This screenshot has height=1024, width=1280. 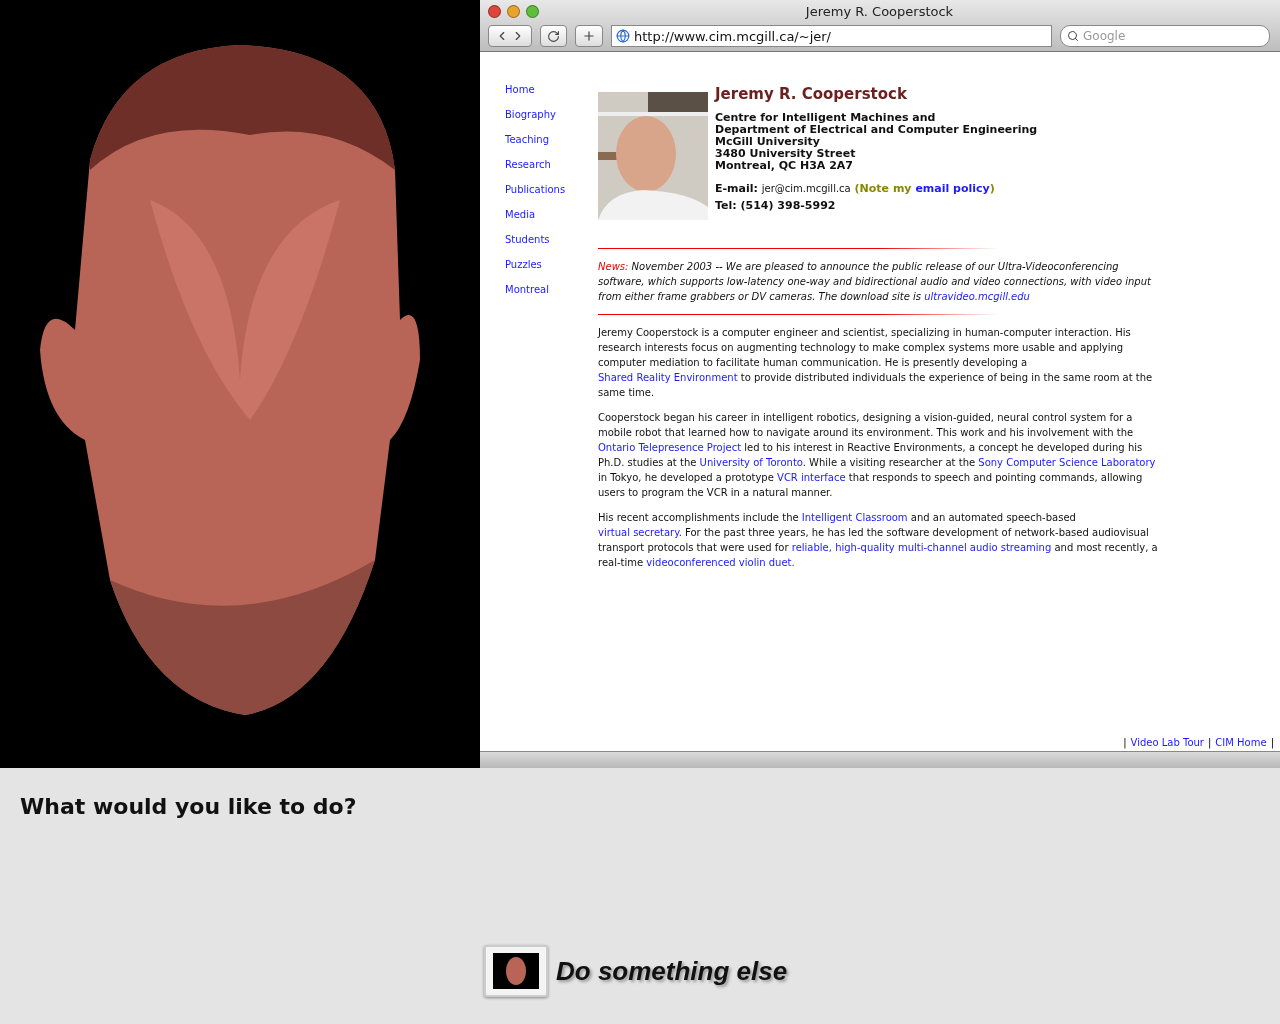 I want to click on link: ultravideo.mcgill.edu, so click(x=977, y=296).